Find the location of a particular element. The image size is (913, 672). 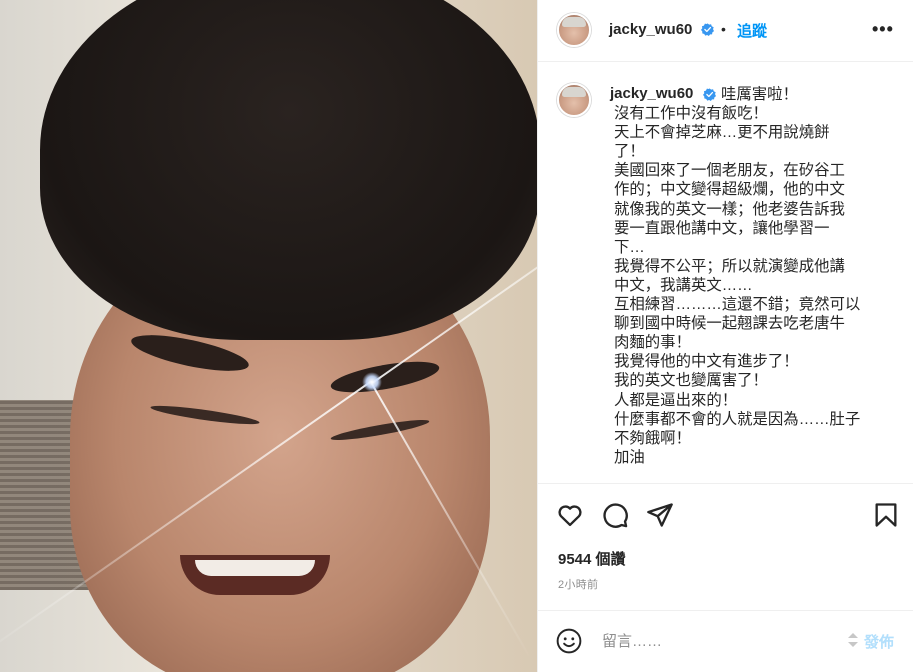

caption-line: 什麼事都不會的人就是因為……肚子 is located at coordinates (737, 419).